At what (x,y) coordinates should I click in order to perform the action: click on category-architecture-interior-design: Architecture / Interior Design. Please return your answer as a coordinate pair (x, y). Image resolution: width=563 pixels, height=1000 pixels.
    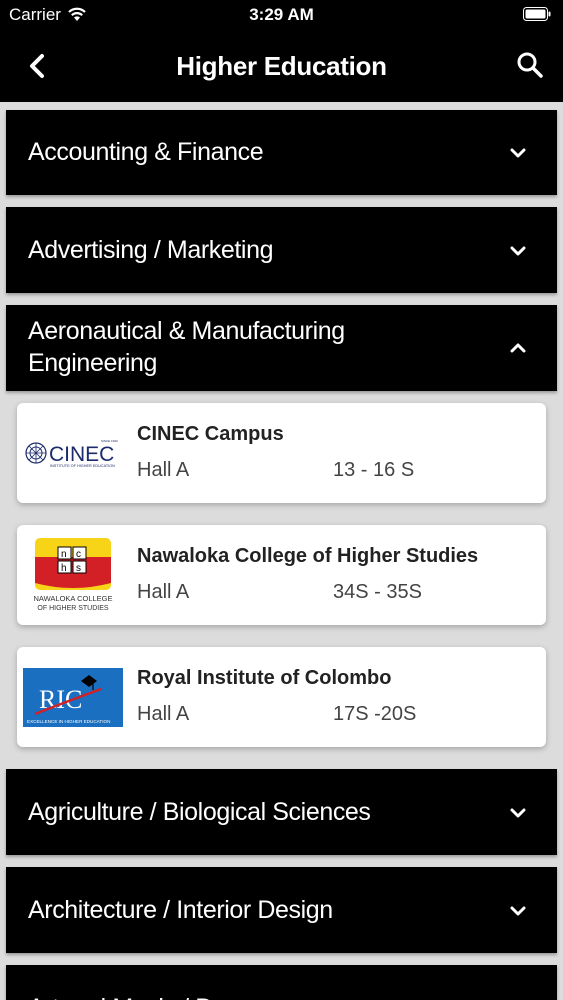
    Looking at the image, I should click on (281, 910).